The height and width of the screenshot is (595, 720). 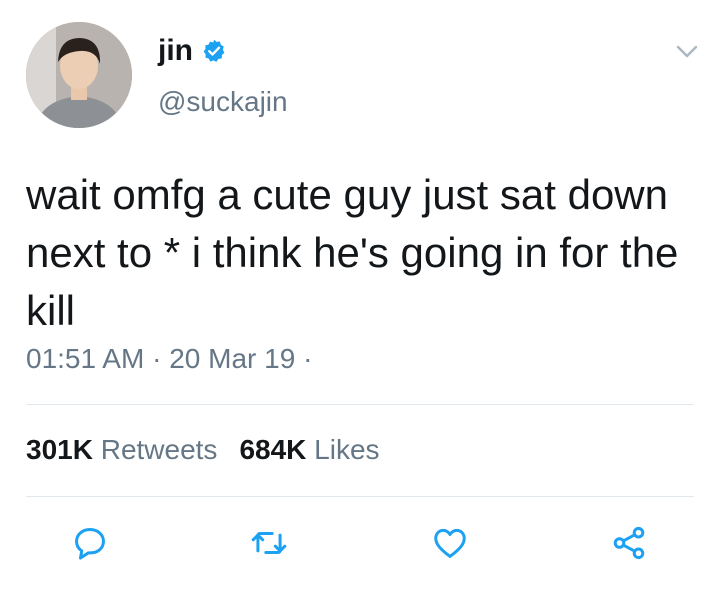 I want to click on likes-stat: 684K Likes, so click(x=309, y=450).